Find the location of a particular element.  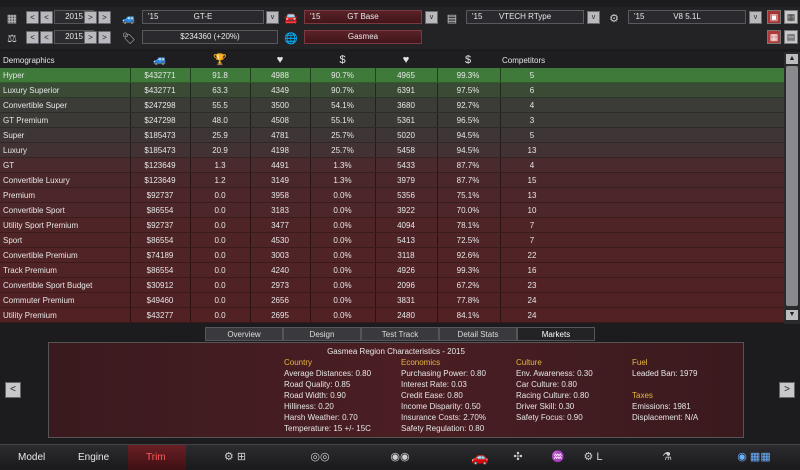

engine-family-dropdown-button: v is located at coordinates (755, 17).